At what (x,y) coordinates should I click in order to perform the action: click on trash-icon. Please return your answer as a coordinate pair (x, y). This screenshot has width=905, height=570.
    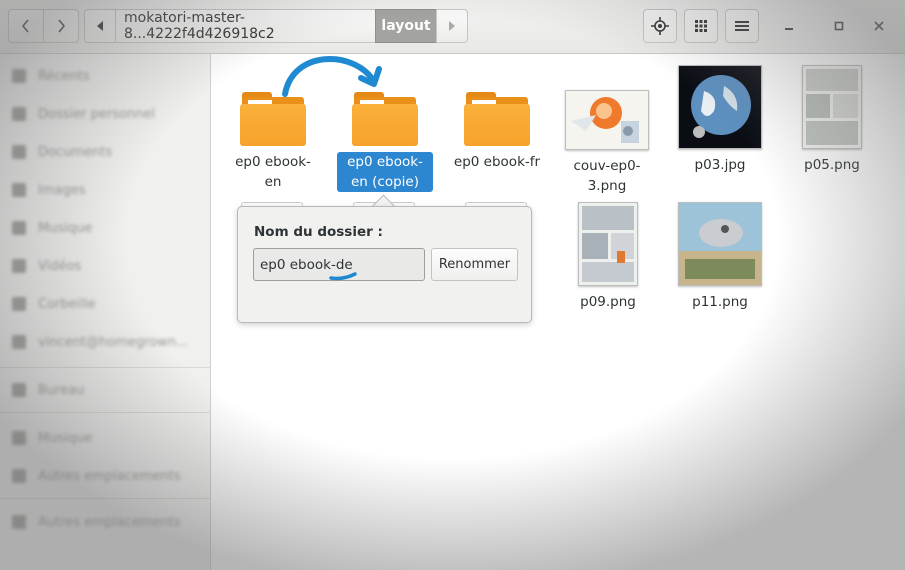
    Looking at the image, I should click on (19, 342).